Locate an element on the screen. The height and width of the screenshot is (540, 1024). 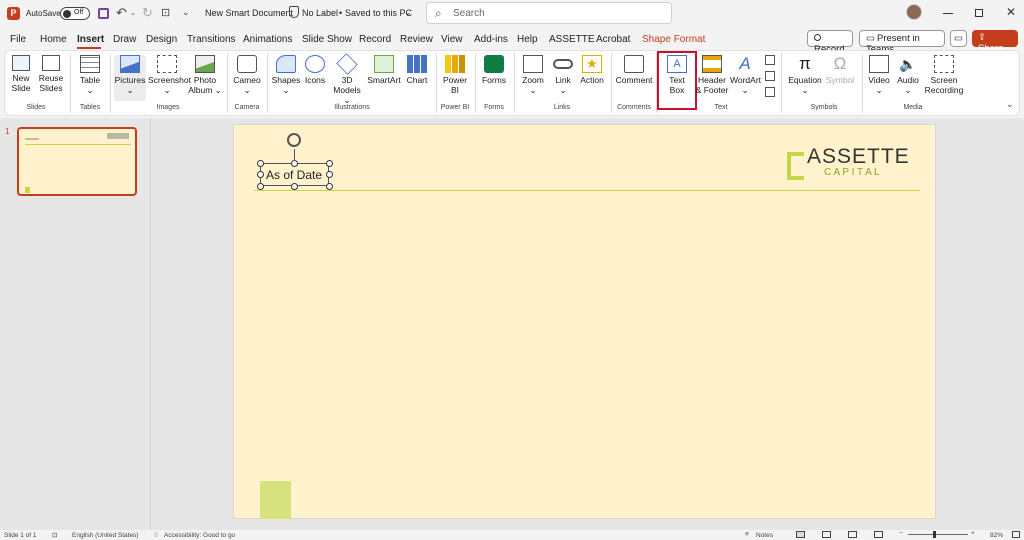
comments-button: ▭ is located at coordinates (958, 38).